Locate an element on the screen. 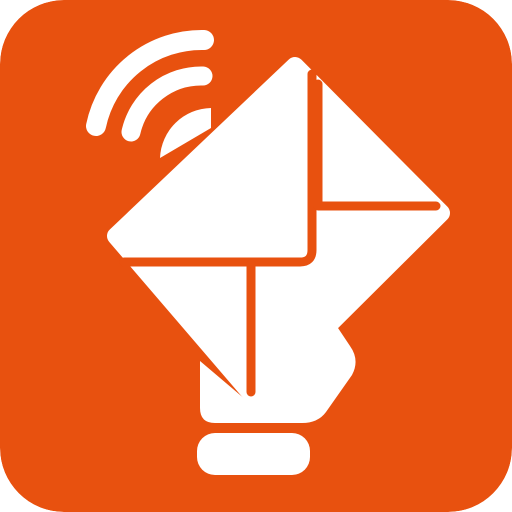 This screenshot has width=512, height=512. hand-cuff is located at coordinates (253, 454).